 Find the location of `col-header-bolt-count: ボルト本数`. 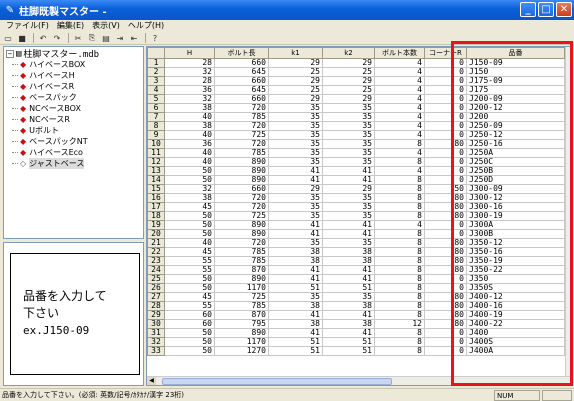

col-header-bolt-count: ボルト本数 is located at coordinates (399, 53).